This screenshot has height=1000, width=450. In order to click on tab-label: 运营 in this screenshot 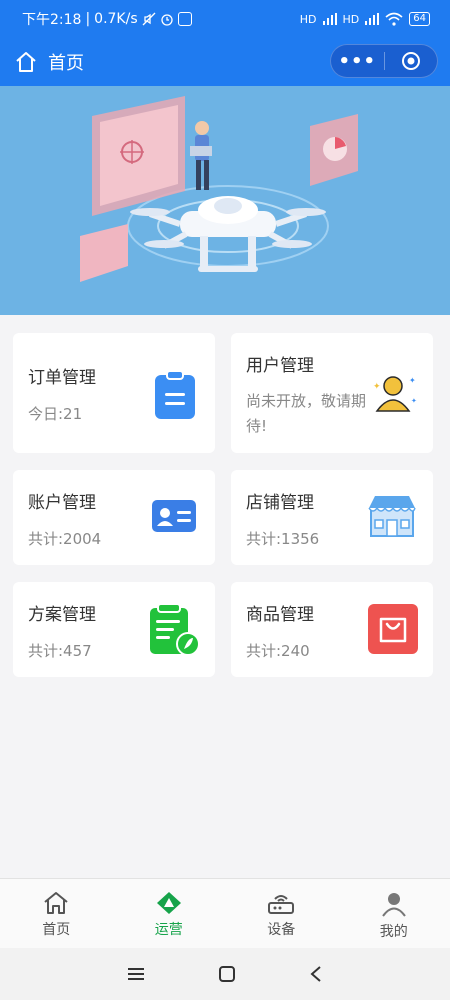, I will do `click(168, 930)`.